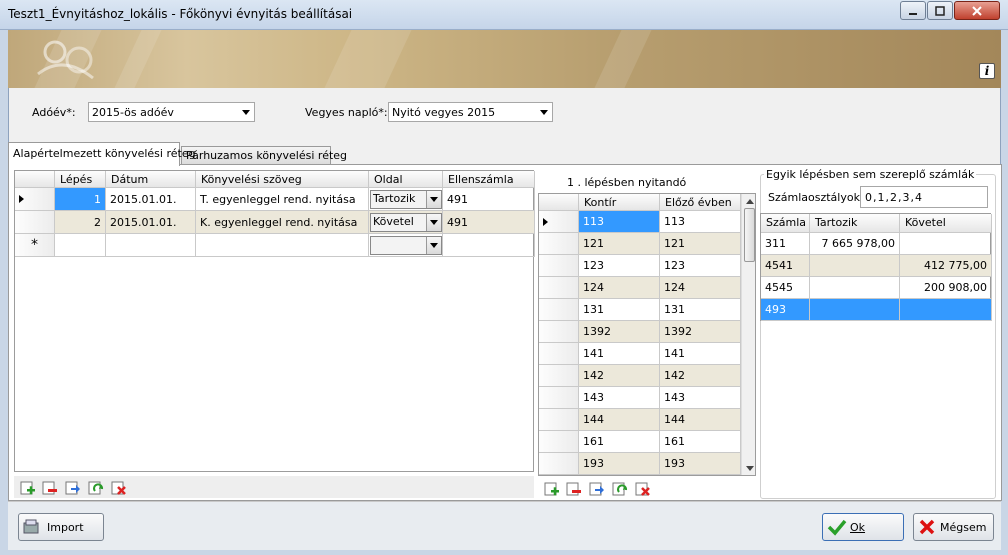  Describe the element at coordinates (977, 10) in the screenshot. I see `close-window-button` at that location.